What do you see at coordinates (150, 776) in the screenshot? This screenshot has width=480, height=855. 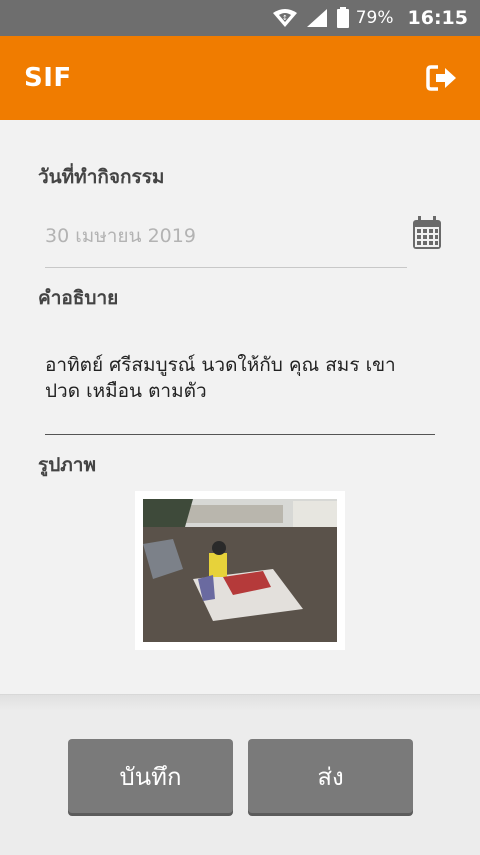 I see `save-button: บันทึก` at bounding box center [150, 776].